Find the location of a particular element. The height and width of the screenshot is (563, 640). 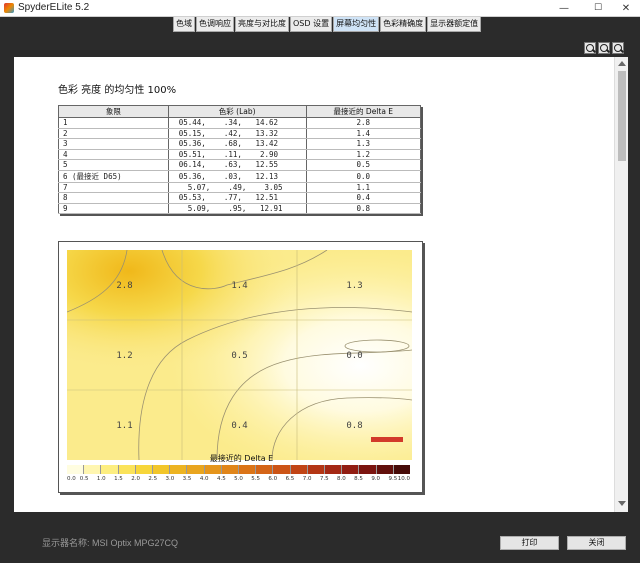

table-row: 4 05.51, .11, 2.90 1.2 is located at coordinates (240, 154).